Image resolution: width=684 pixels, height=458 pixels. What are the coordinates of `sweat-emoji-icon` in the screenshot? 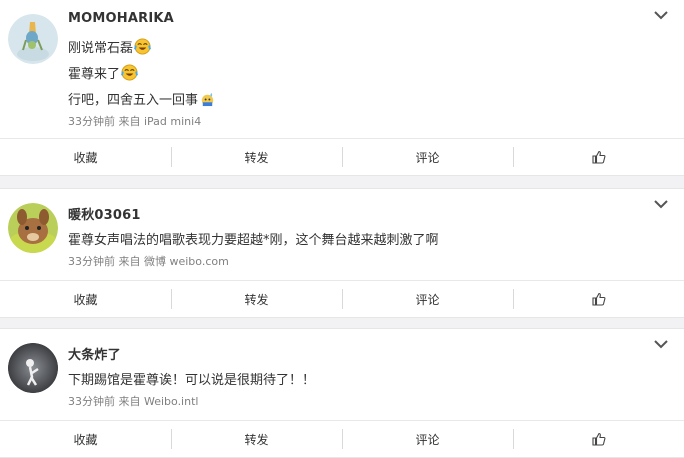 It's located at (207, 99).